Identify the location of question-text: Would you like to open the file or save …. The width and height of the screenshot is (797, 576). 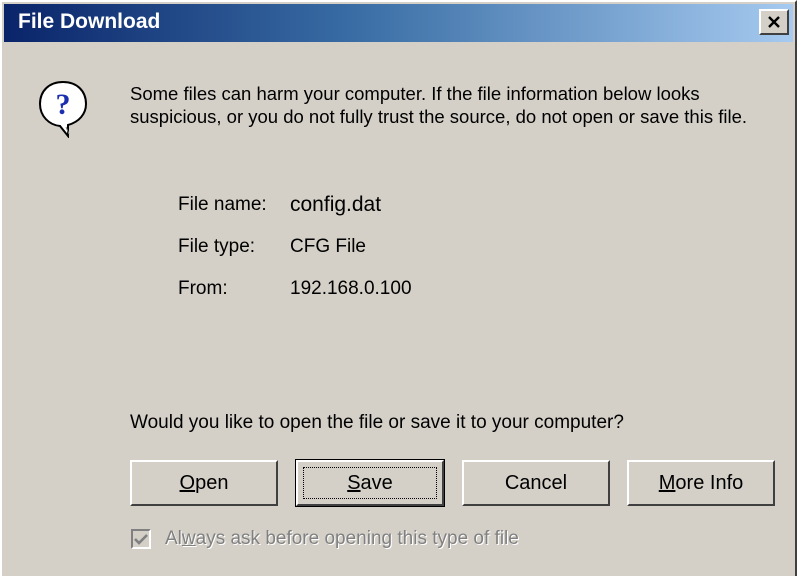
(377, 422).